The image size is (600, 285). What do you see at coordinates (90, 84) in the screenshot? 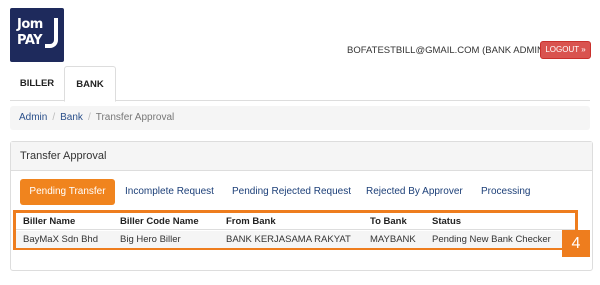
I see `tab-bank: BANK` at bounding box center [90, 84].